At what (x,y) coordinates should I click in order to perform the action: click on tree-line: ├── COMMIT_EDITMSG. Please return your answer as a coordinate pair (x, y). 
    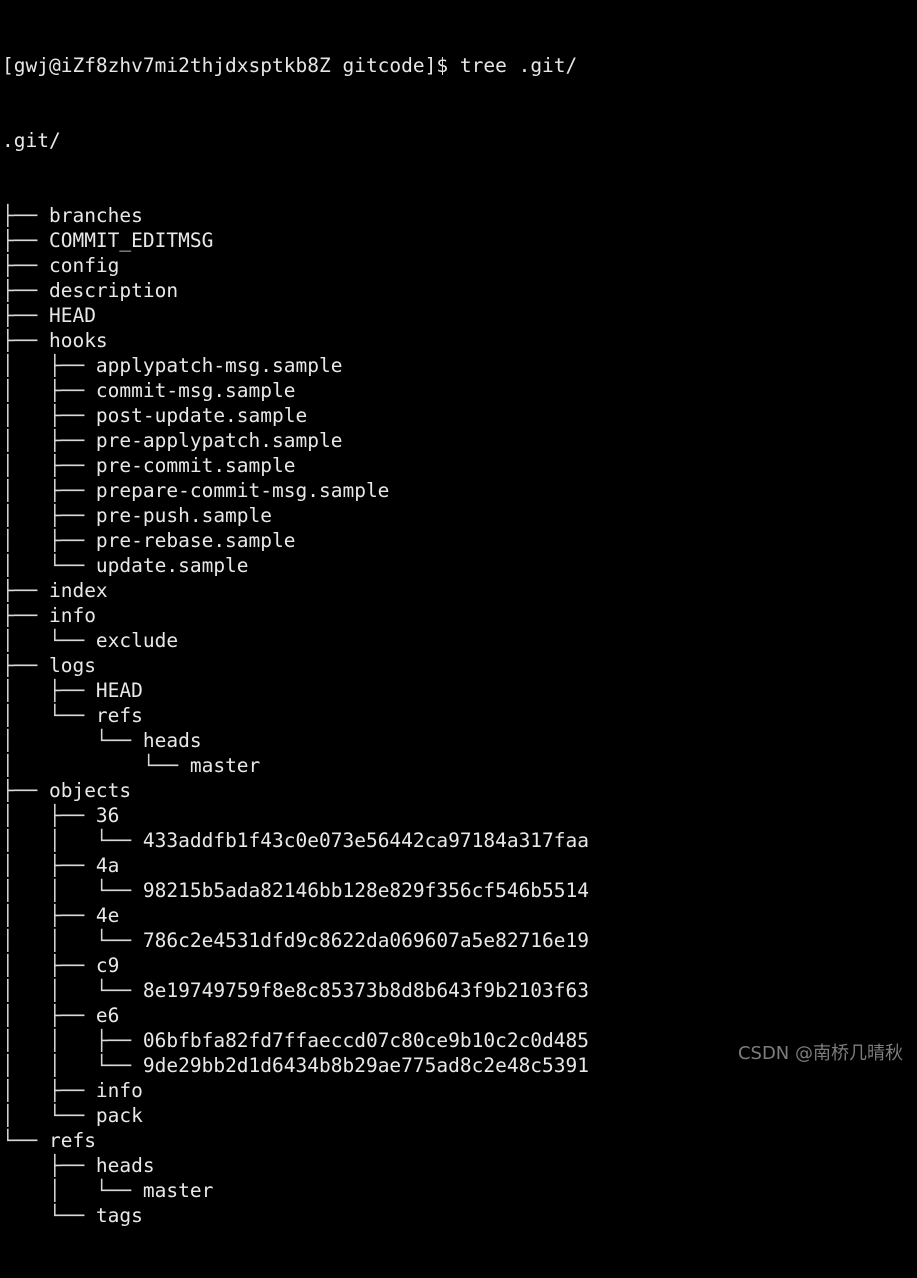
    Looking at the image, I should click on (295, 240).